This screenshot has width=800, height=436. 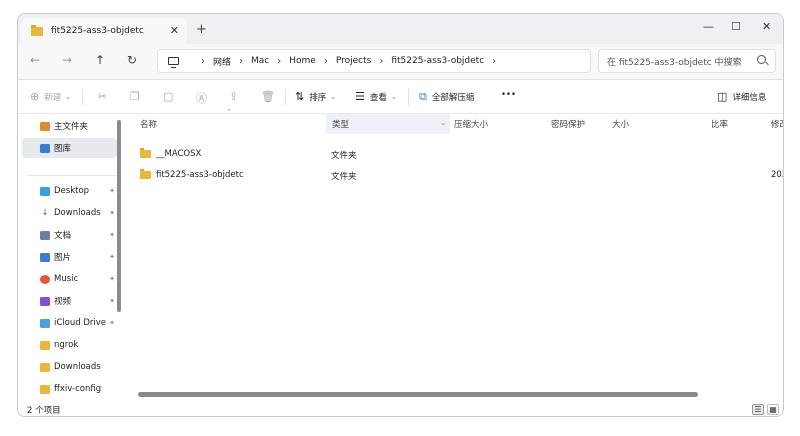 I want to click on breadcrumb-network: 网络, so click(x=222, y=61).